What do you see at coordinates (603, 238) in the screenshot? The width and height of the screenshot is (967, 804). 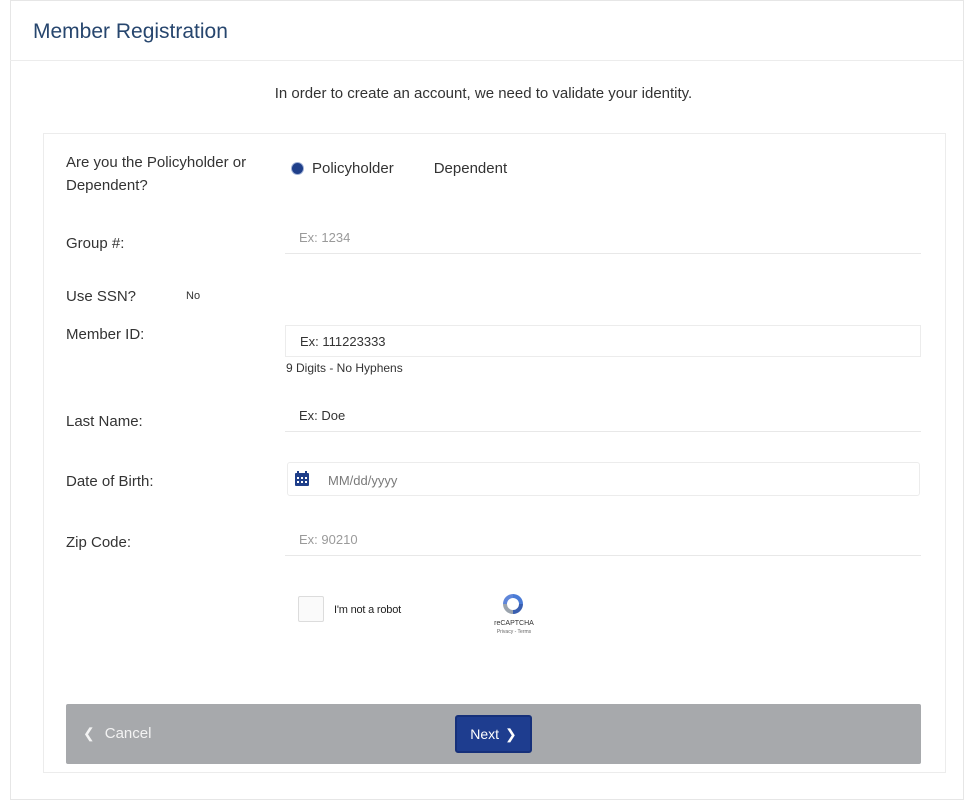 I see `group-input` at bounding box center [603, 238].